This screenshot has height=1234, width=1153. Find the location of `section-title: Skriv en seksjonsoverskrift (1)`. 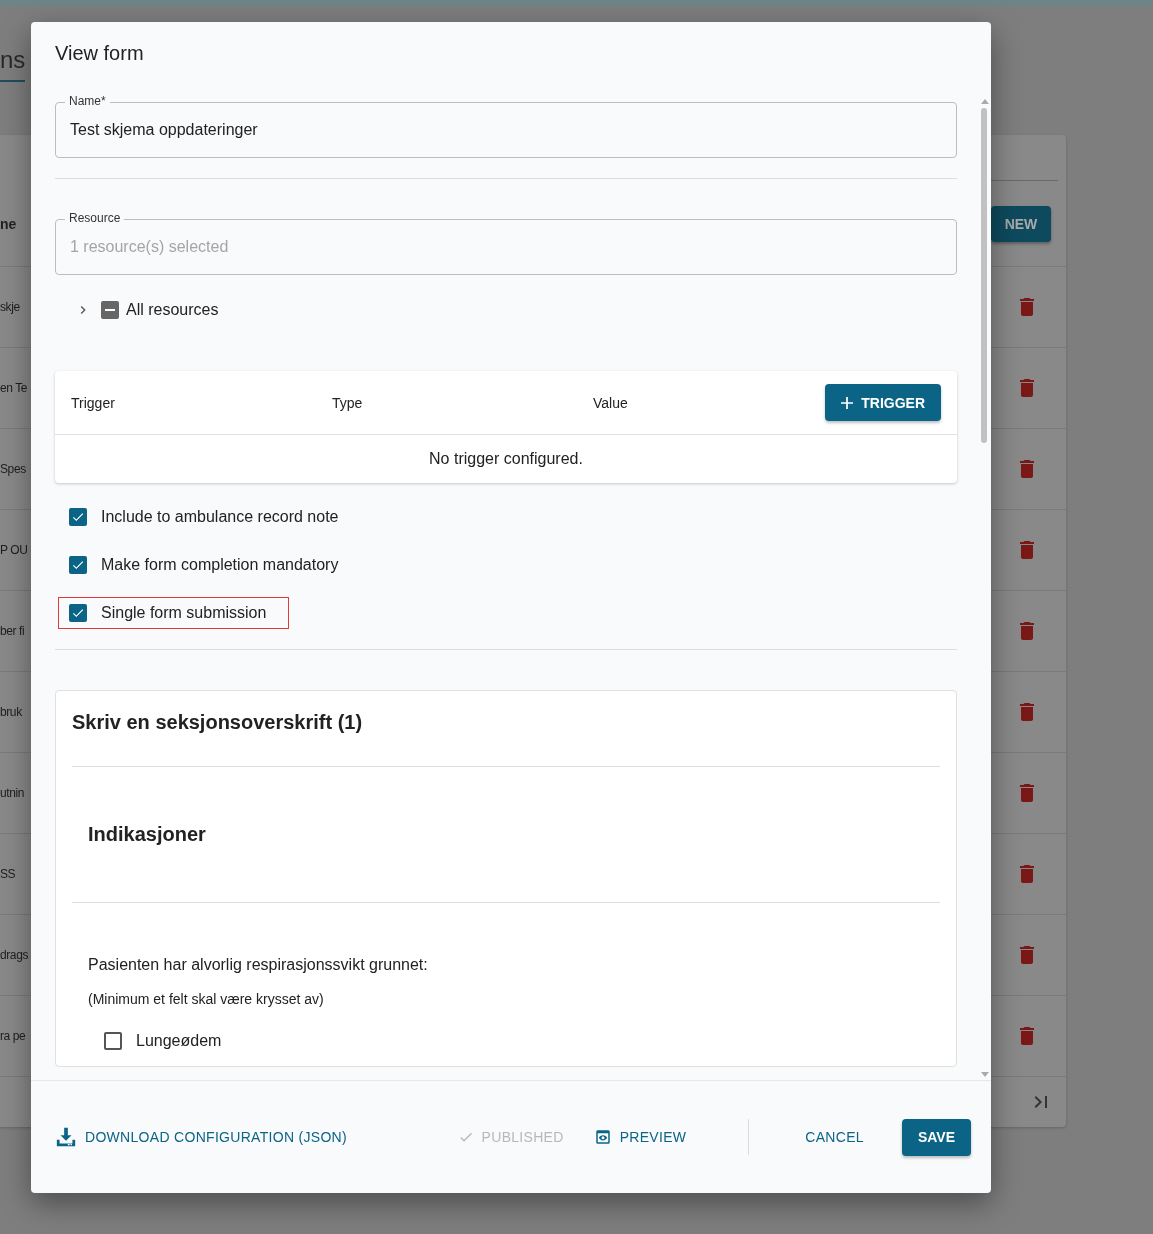

section-title: Skriv en seksjonsoverskrift (1) is located at coordinates (218, 723).